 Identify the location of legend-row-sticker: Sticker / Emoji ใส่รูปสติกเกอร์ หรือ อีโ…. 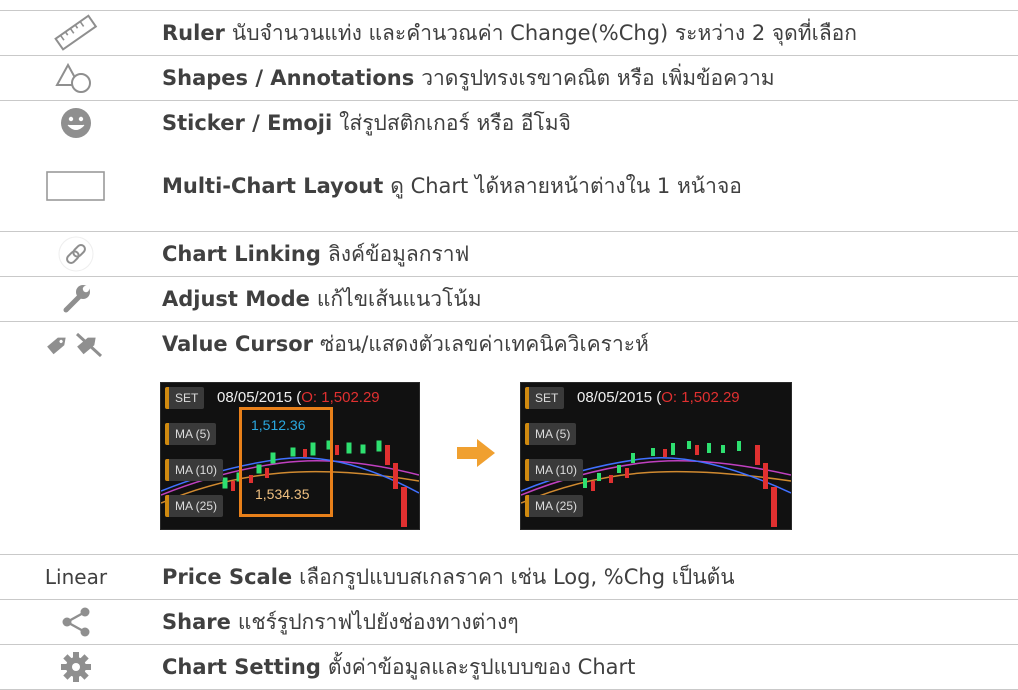
(509, 122).